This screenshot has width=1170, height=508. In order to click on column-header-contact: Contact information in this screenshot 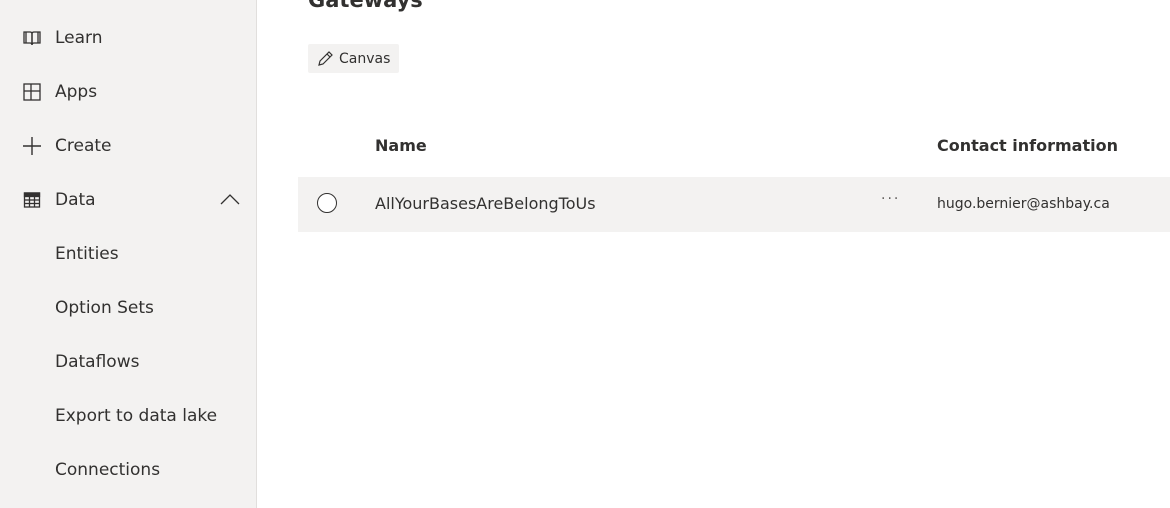, I will do `click(1027, 145)`.